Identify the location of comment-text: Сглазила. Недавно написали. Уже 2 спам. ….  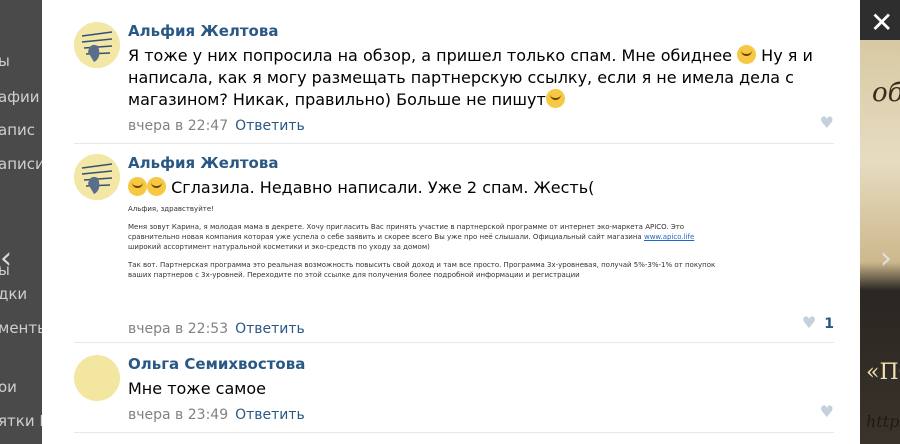
(478, 188).